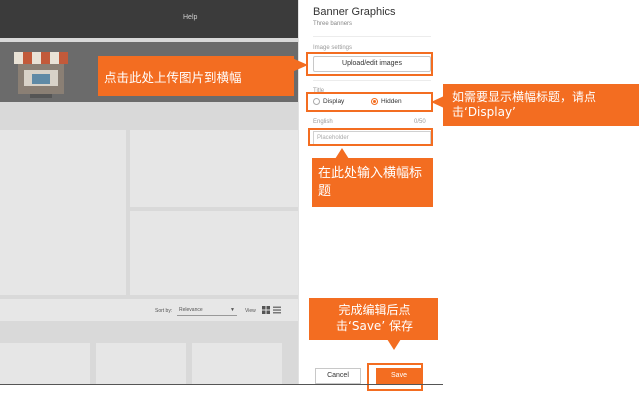 The height and width of the screenshot is (395, 639). I want to click on highlight-title-input, so click(370, 137).